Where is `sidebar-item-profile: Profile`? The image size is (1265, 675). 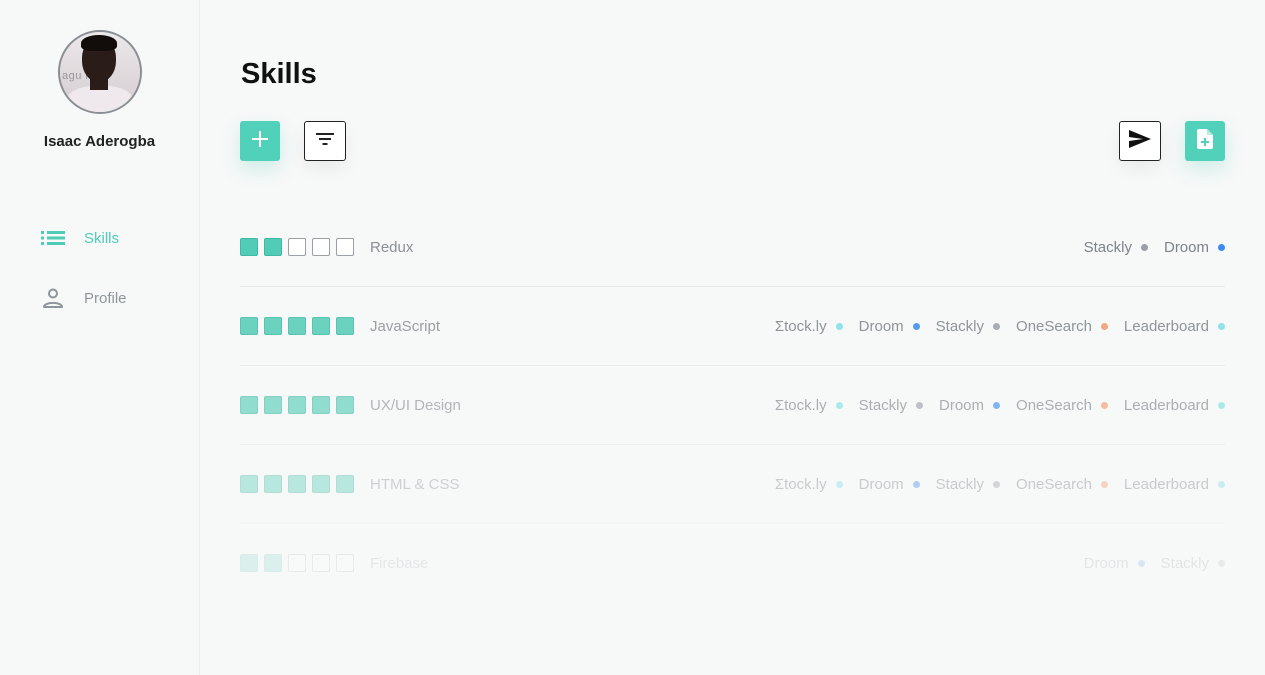 sidebar-item-profile: Profile is located at coordinates (83, 298).